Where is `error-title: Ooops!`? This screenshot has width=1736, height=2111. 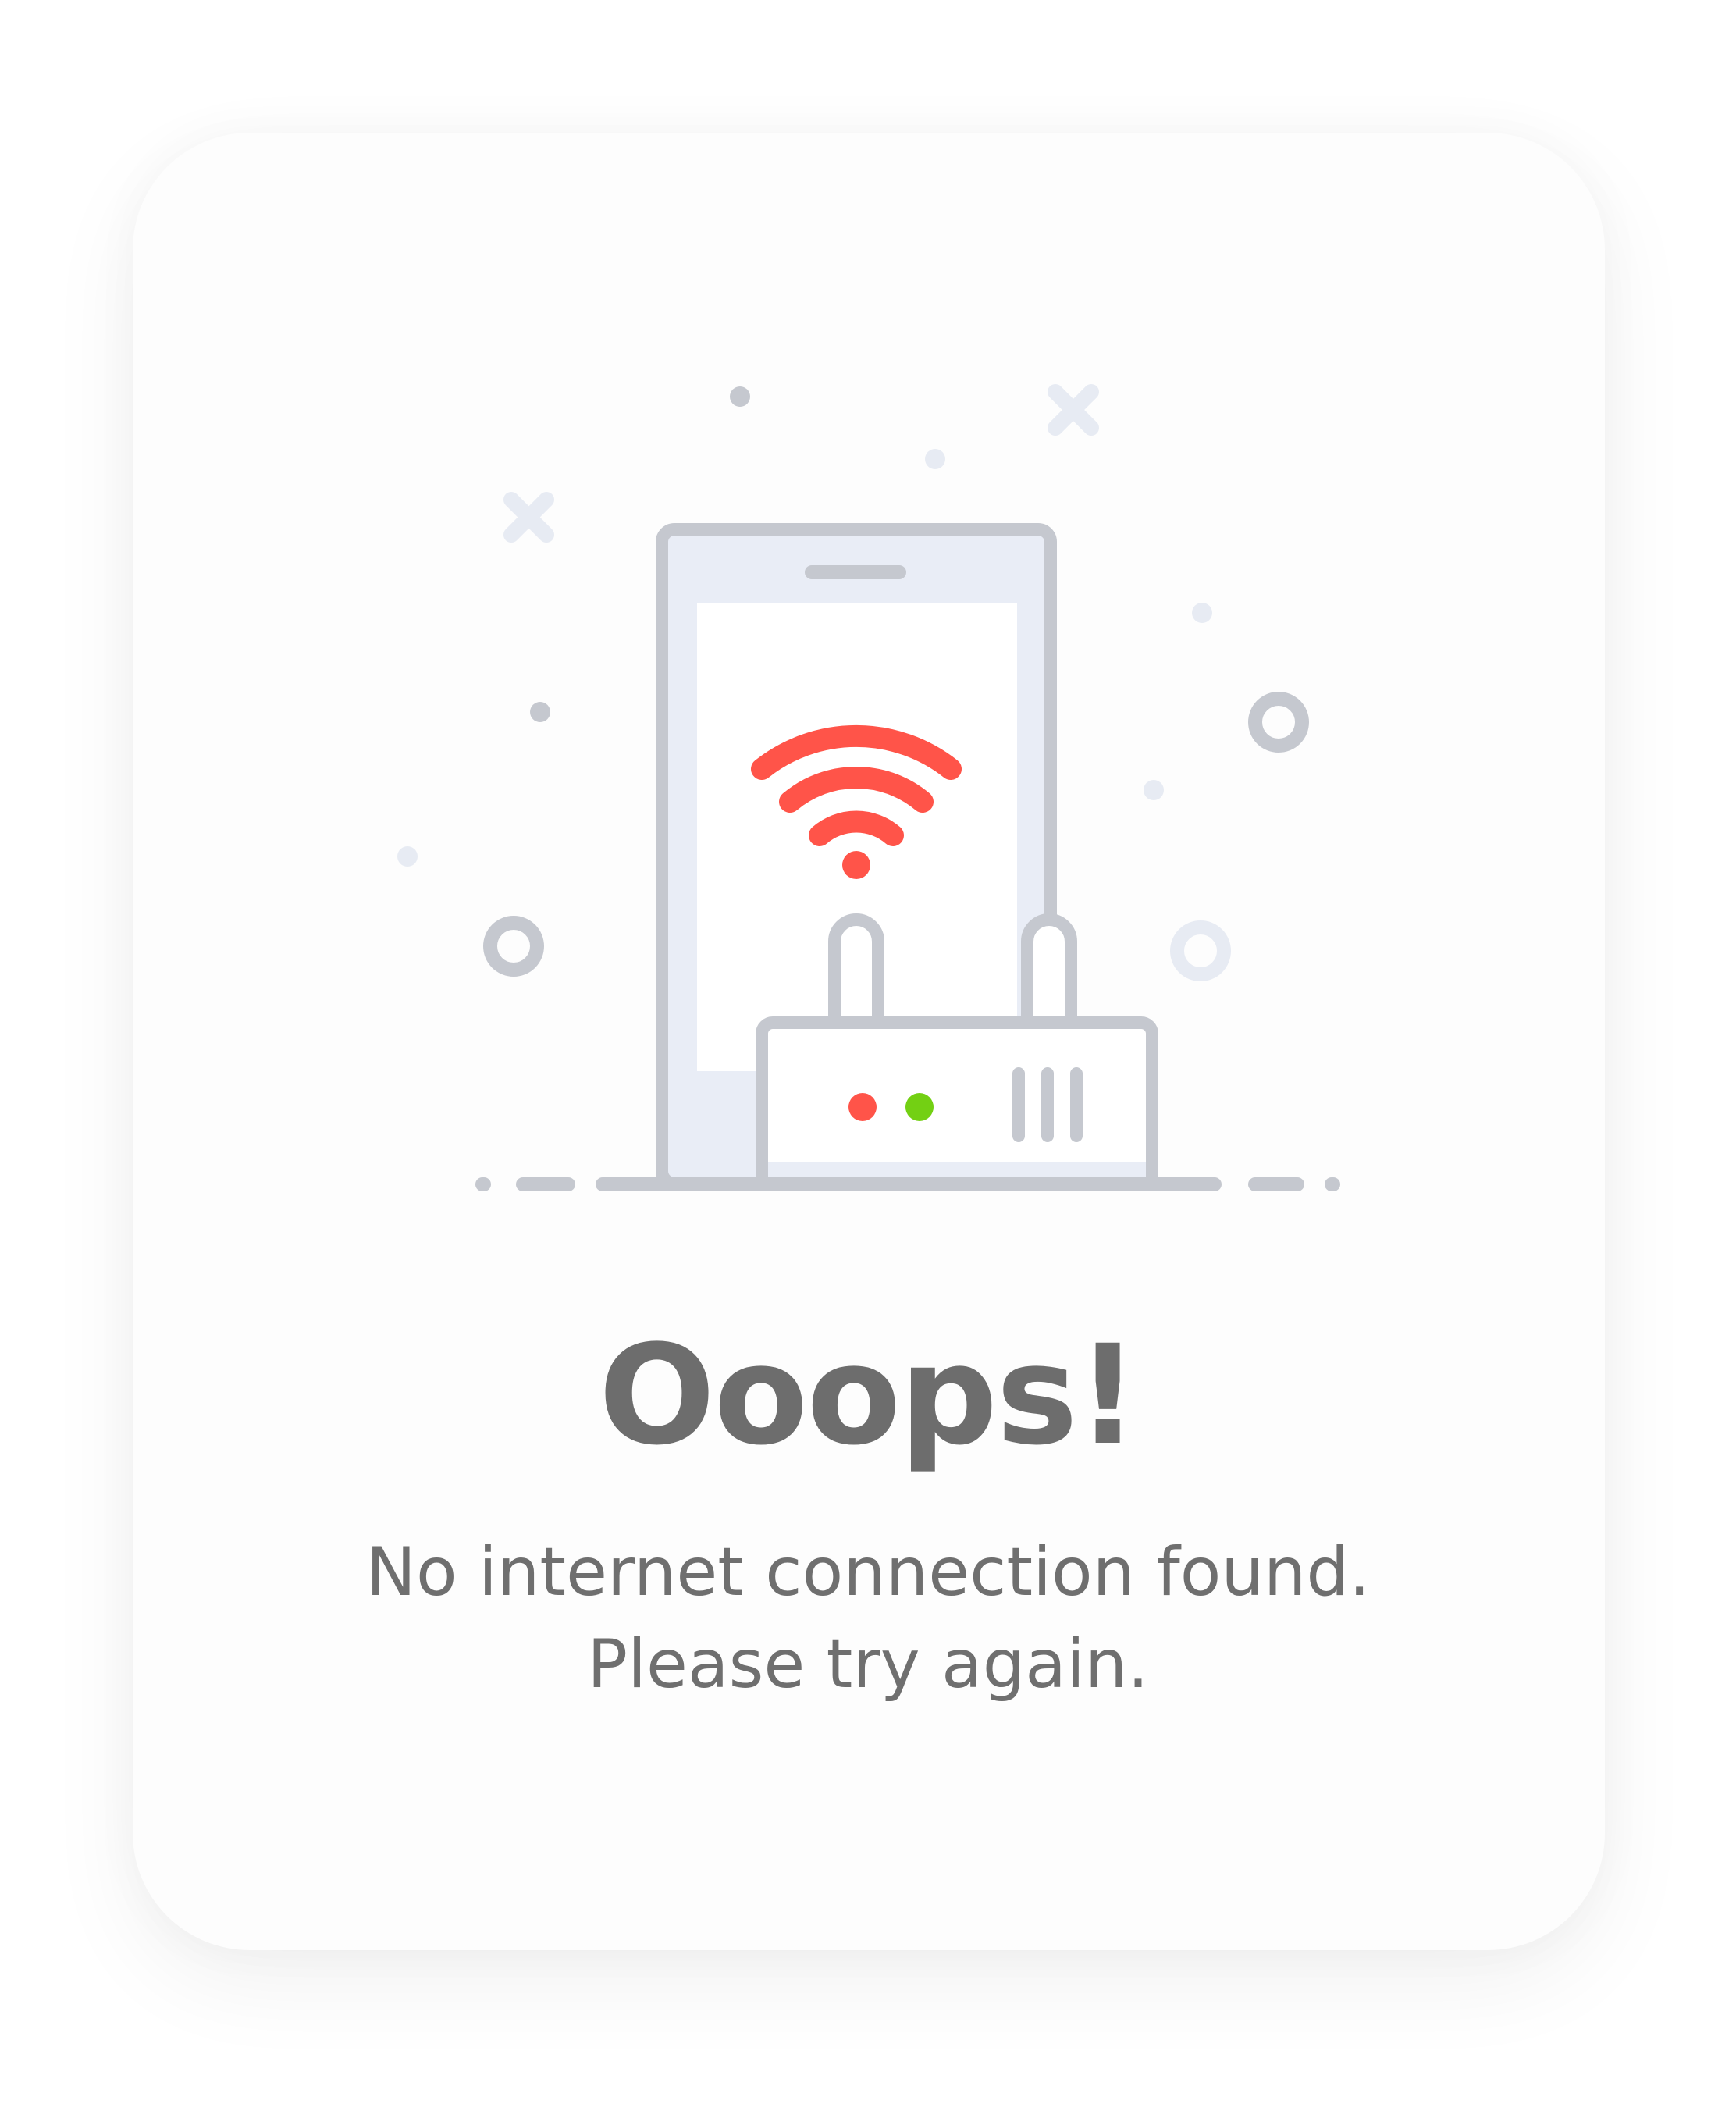 error-title: Ooops! is located at coordinates (869, 1395).